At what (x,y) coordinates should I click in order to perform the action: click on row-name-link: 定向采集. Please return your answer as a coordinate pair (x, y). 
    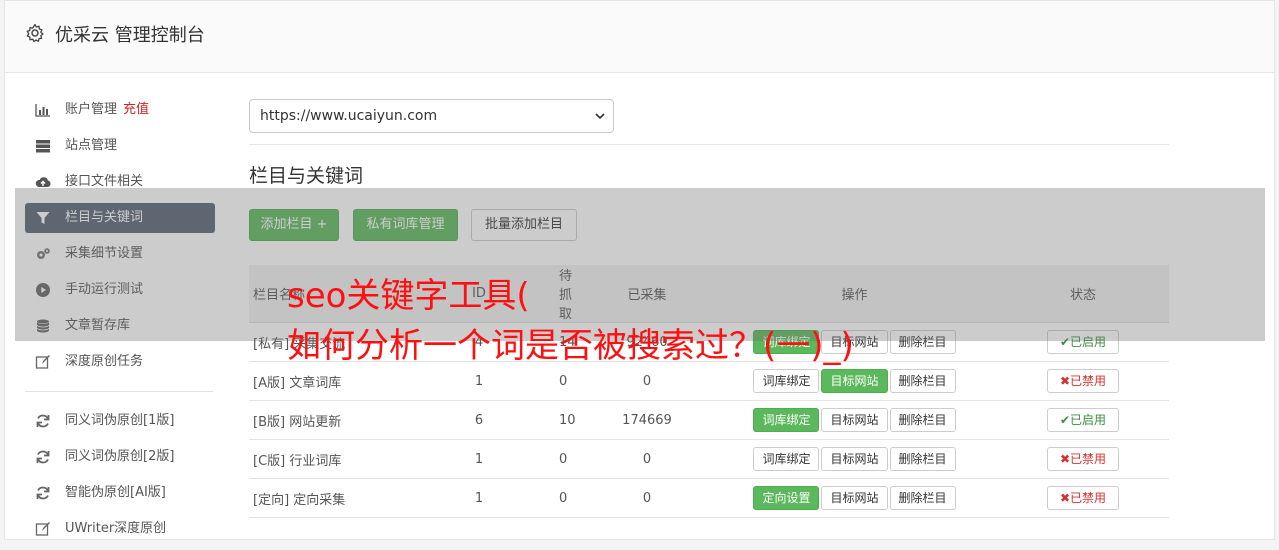
    Looking at the image, I should click on (319, 500).